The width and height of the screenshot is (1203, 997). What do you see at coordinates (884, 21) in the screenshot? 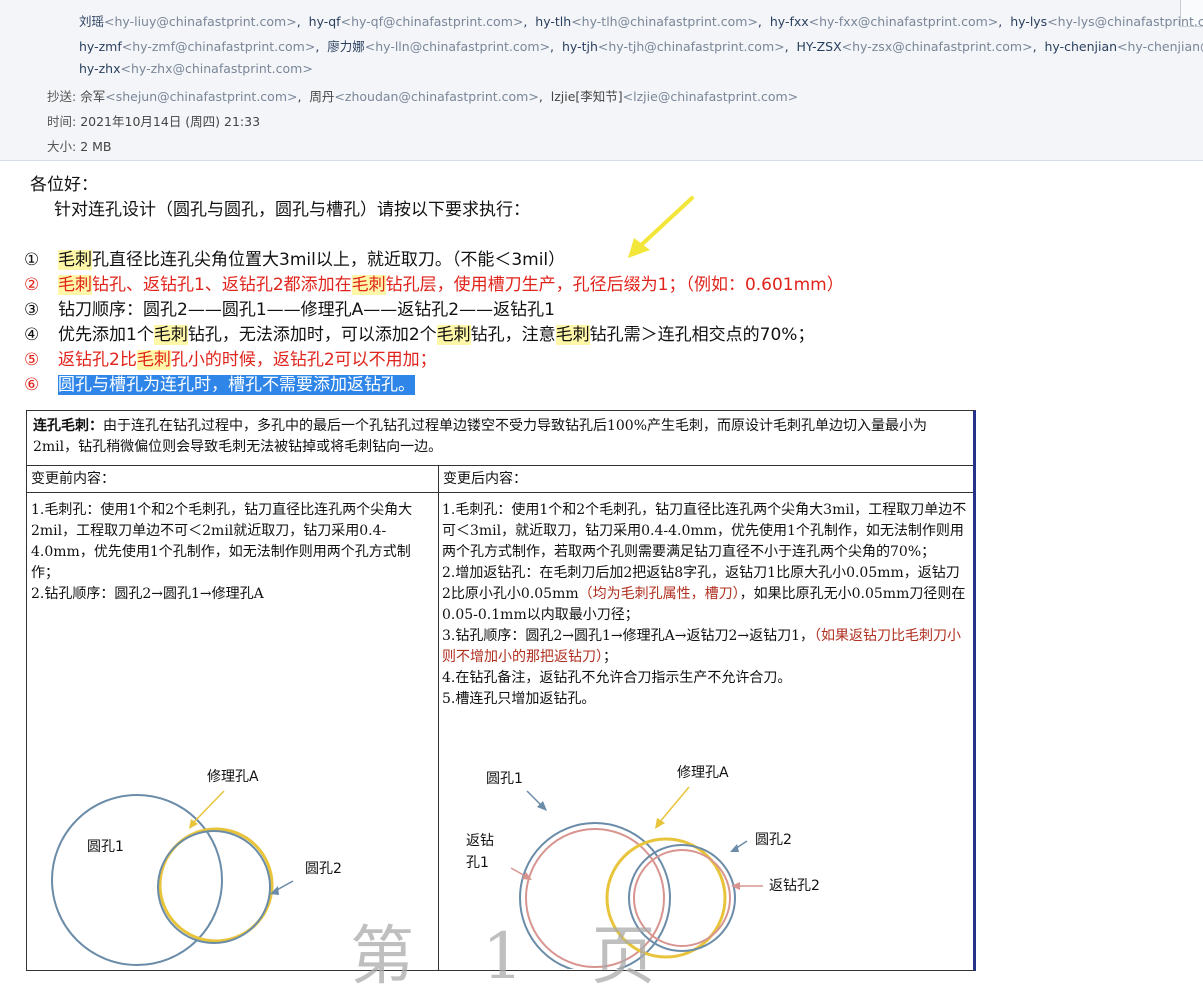
I see `recipient: hy-fxx<hy-fxx@chinafastprint.com>` at bounding box center [884, 21].